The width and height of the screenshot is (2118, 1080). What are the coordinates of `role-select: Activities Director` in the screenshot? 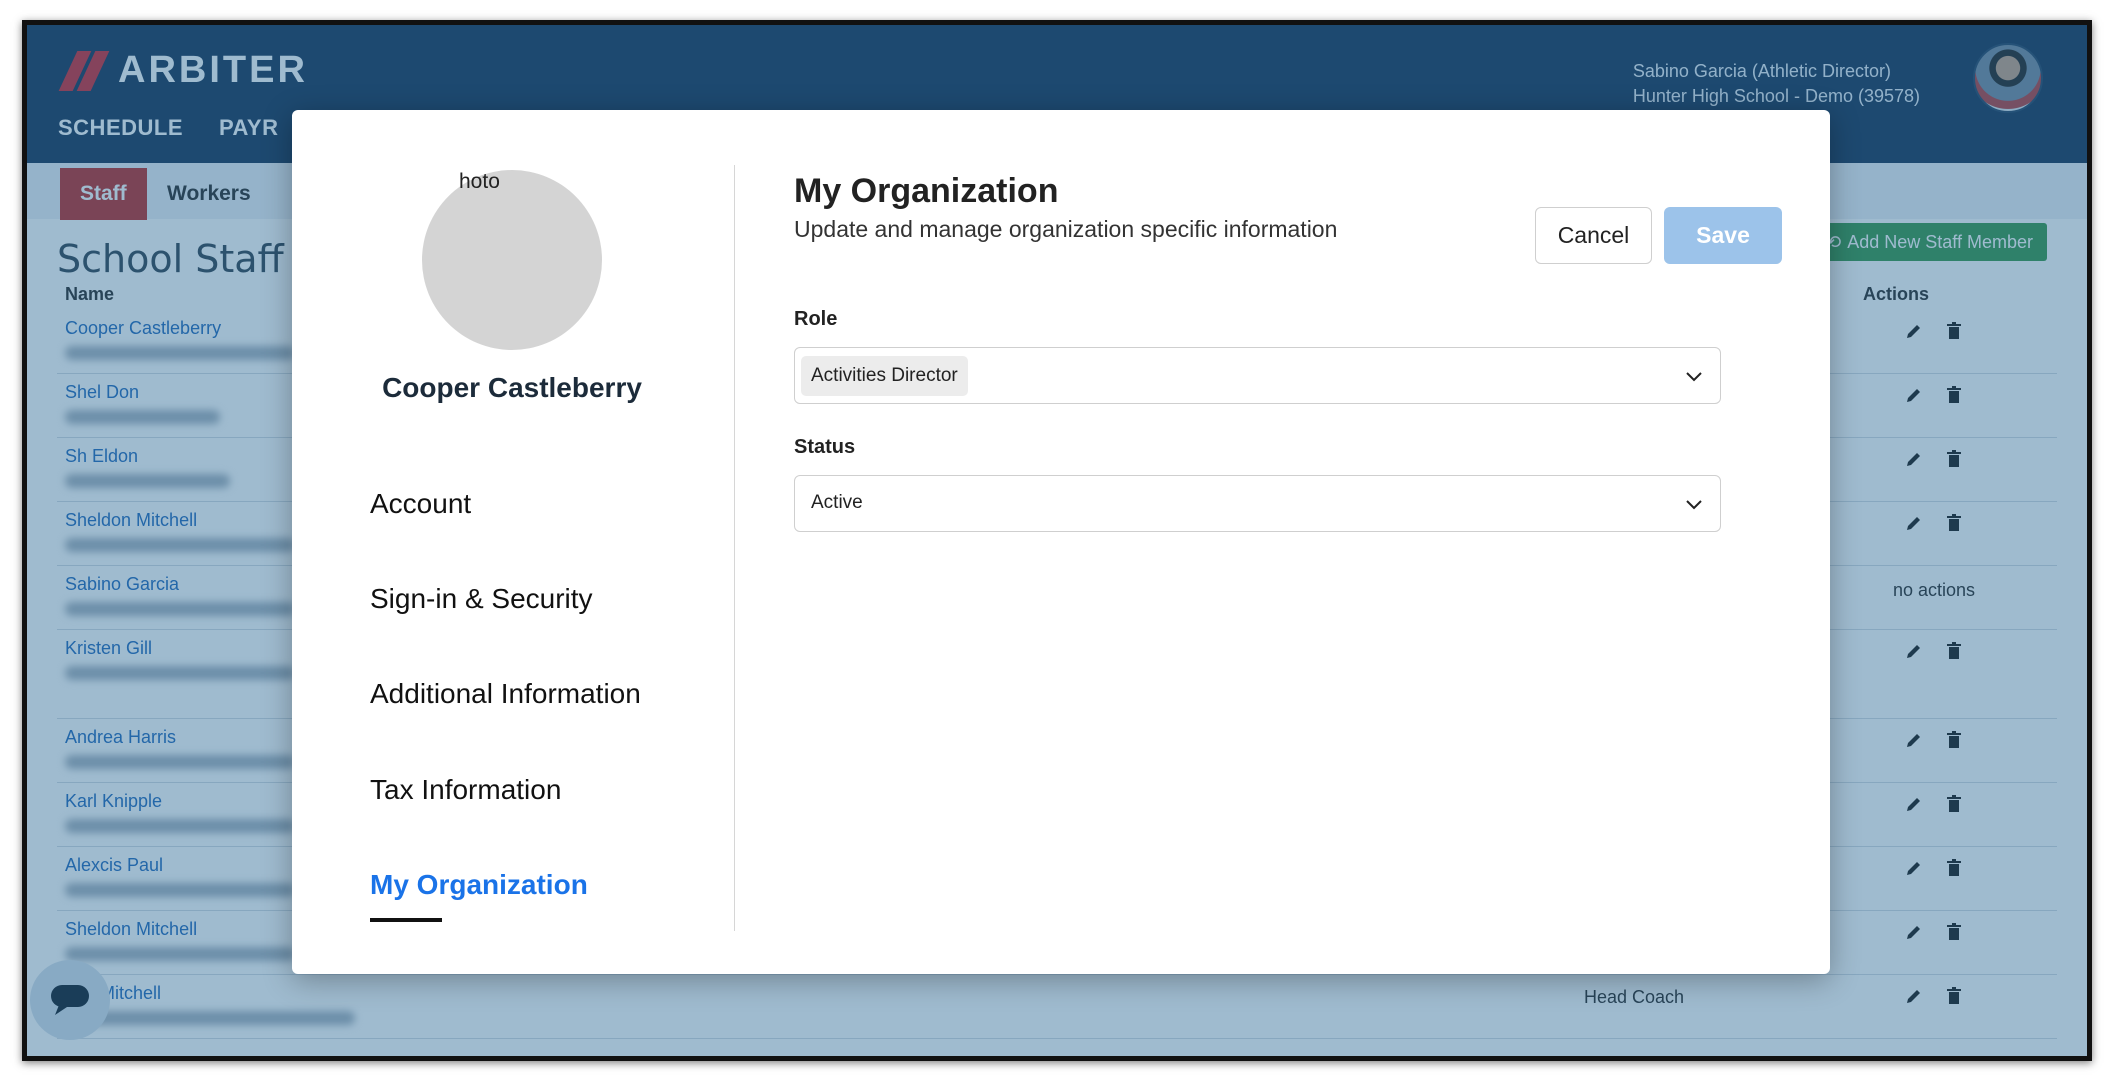 It's located at (1257, 375).